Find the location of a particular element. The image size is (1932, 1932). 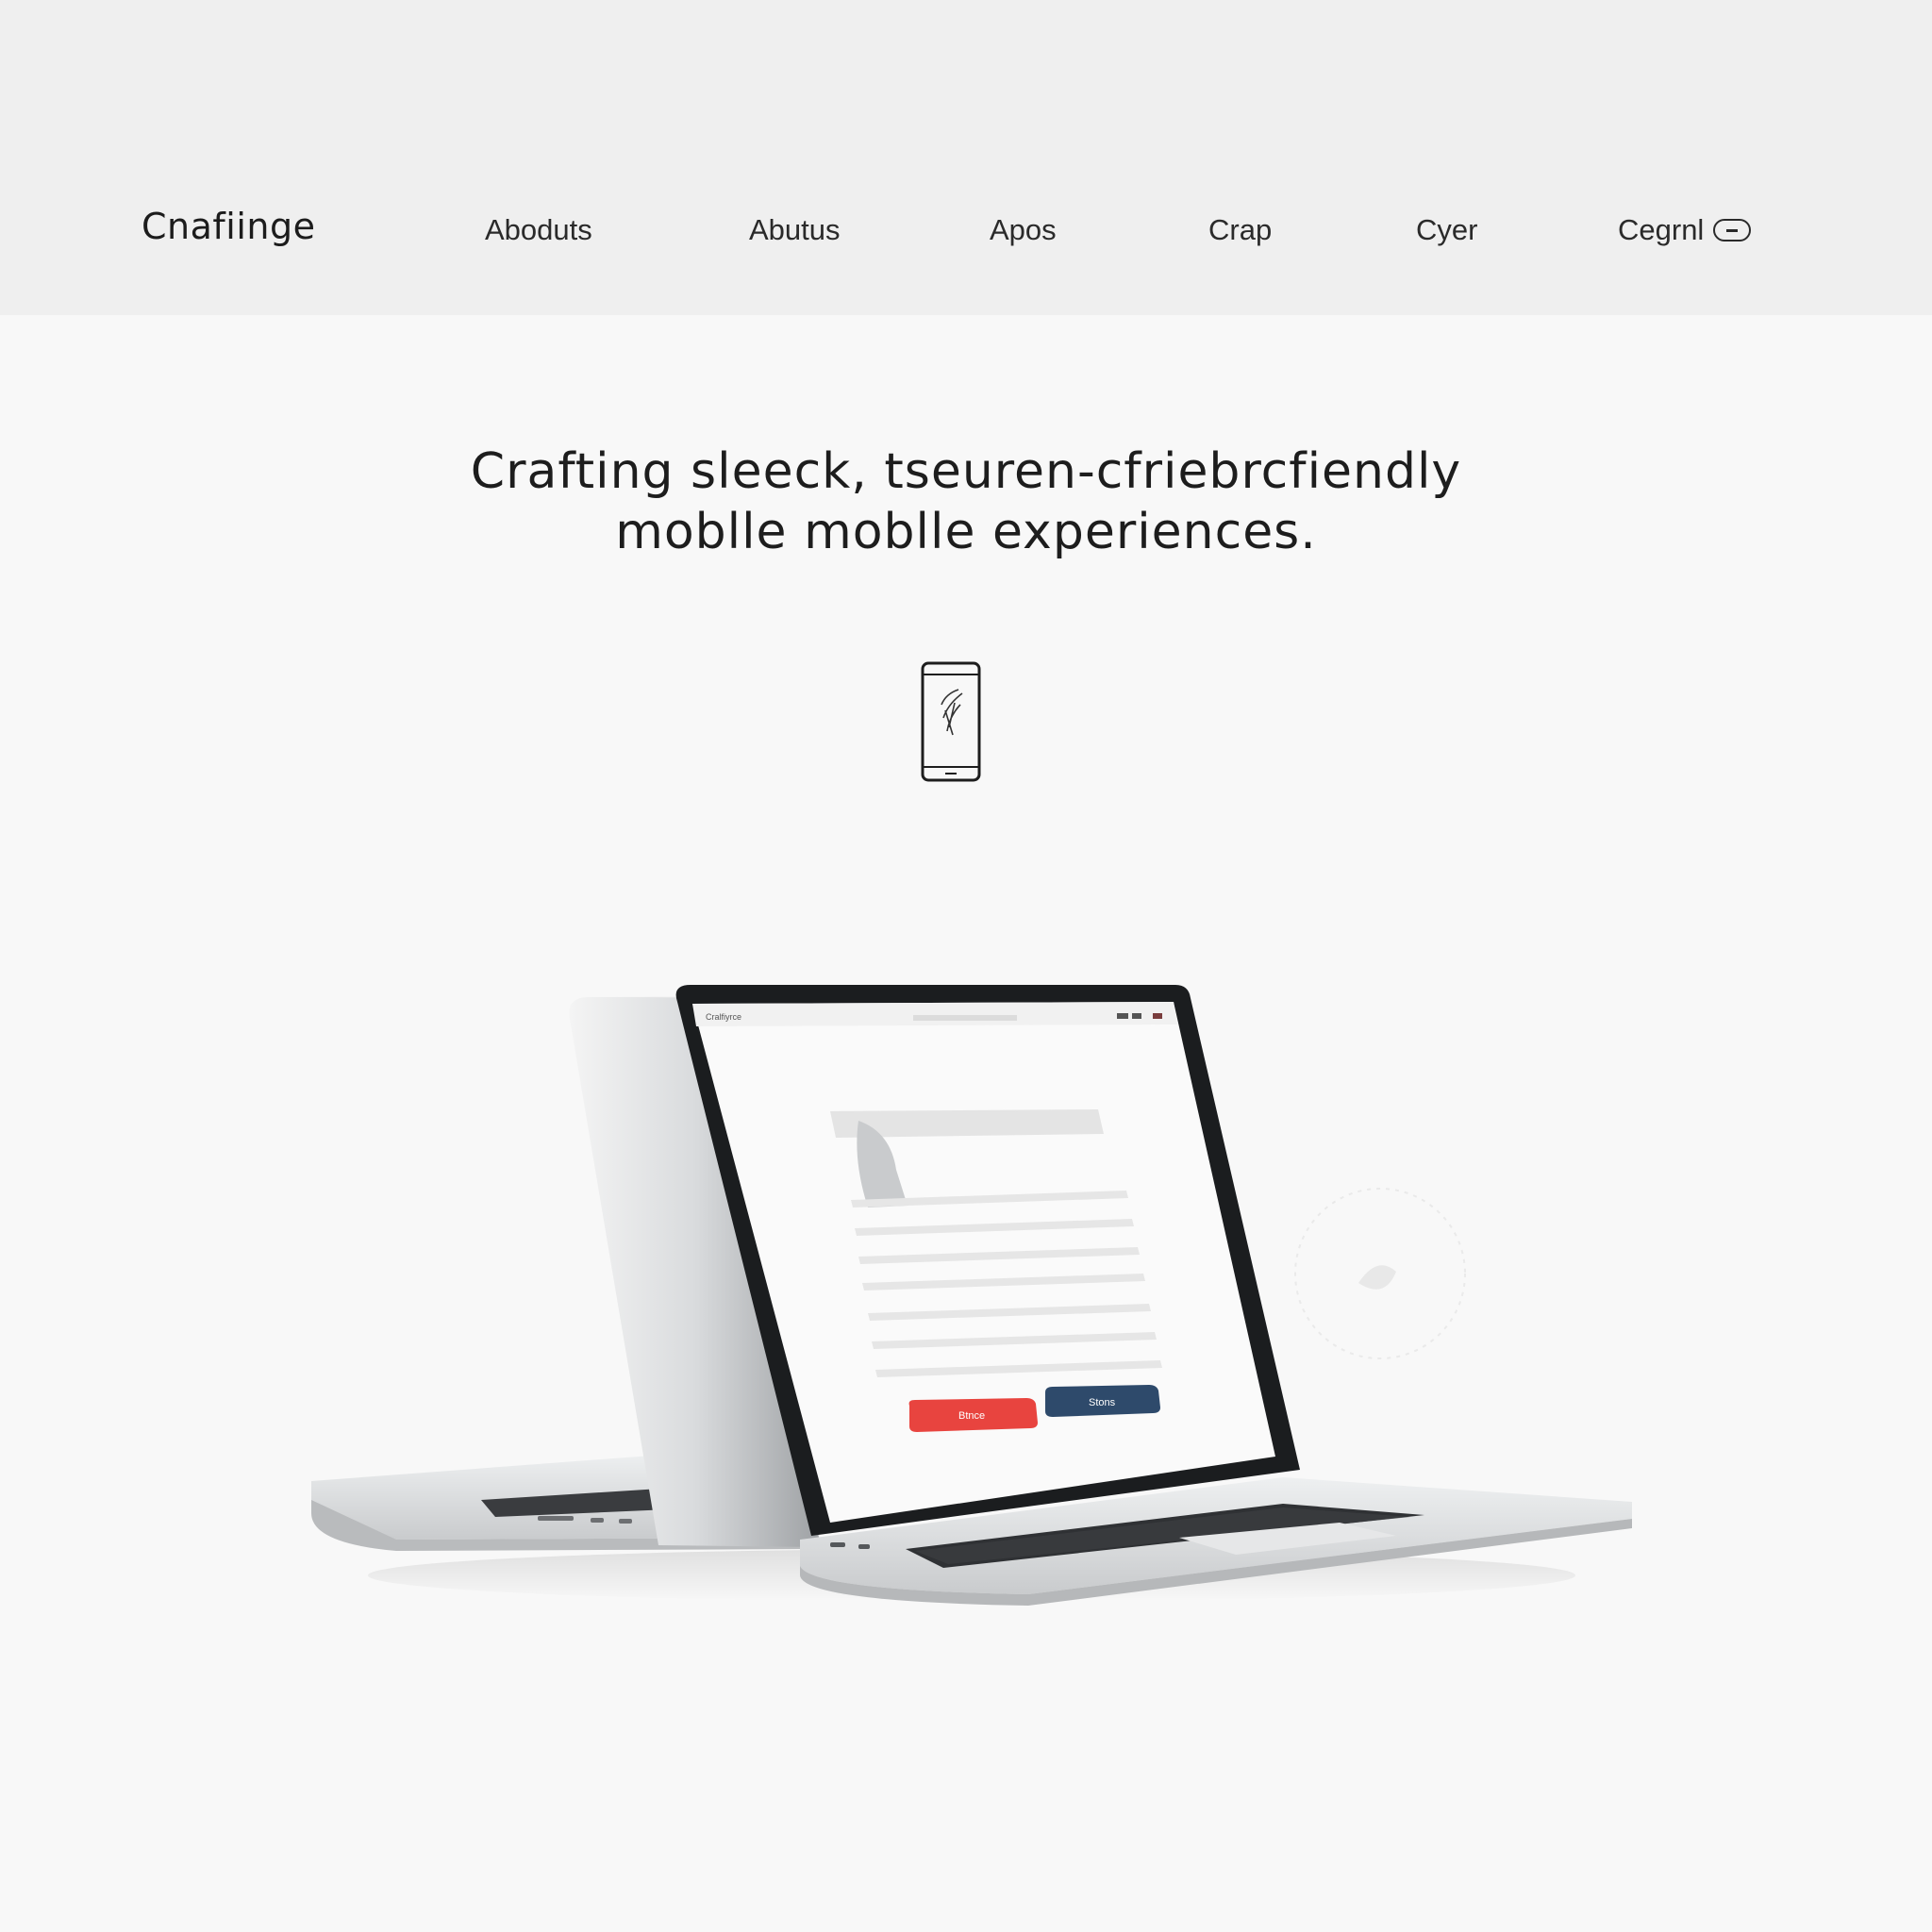

svg-text: Btnce is located at coordinates (971, 1416).